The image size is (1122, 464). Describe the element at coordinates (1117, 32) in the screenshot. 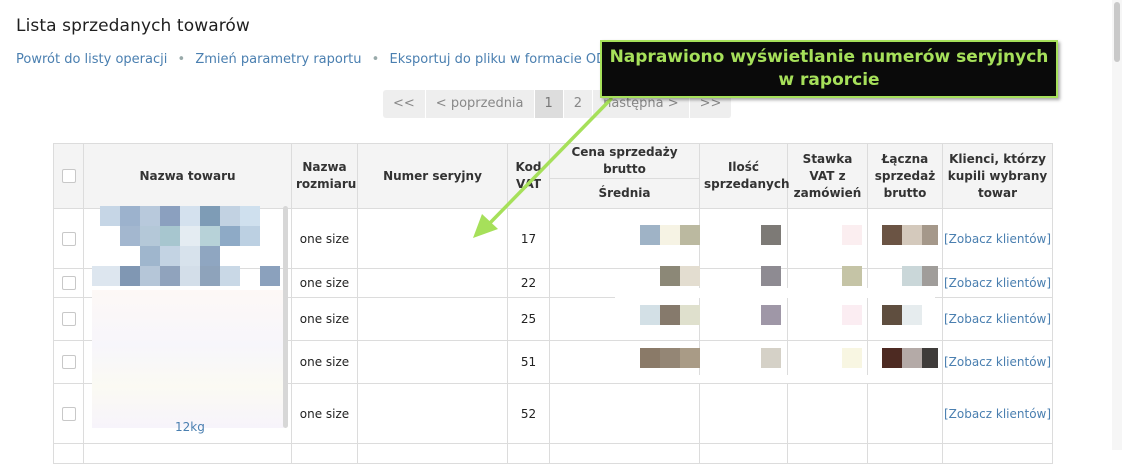

I see `scrollbar-thumb` at that location.